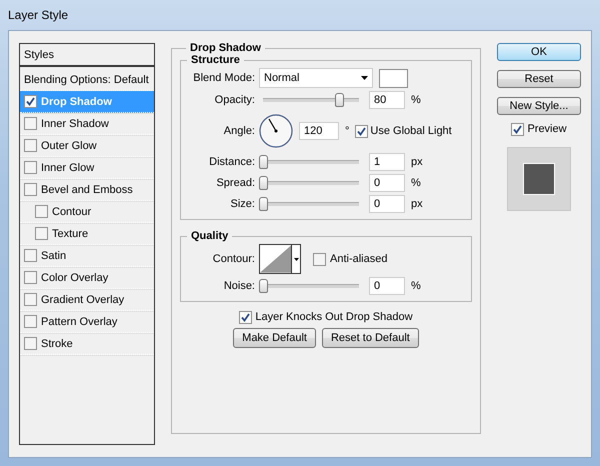 The width and height of the screenshot is (600, 466). What do you see at coordinates (87, 234) in the screenshot?
I see `style-list-item: Texture` at bounding box center [87, 234].